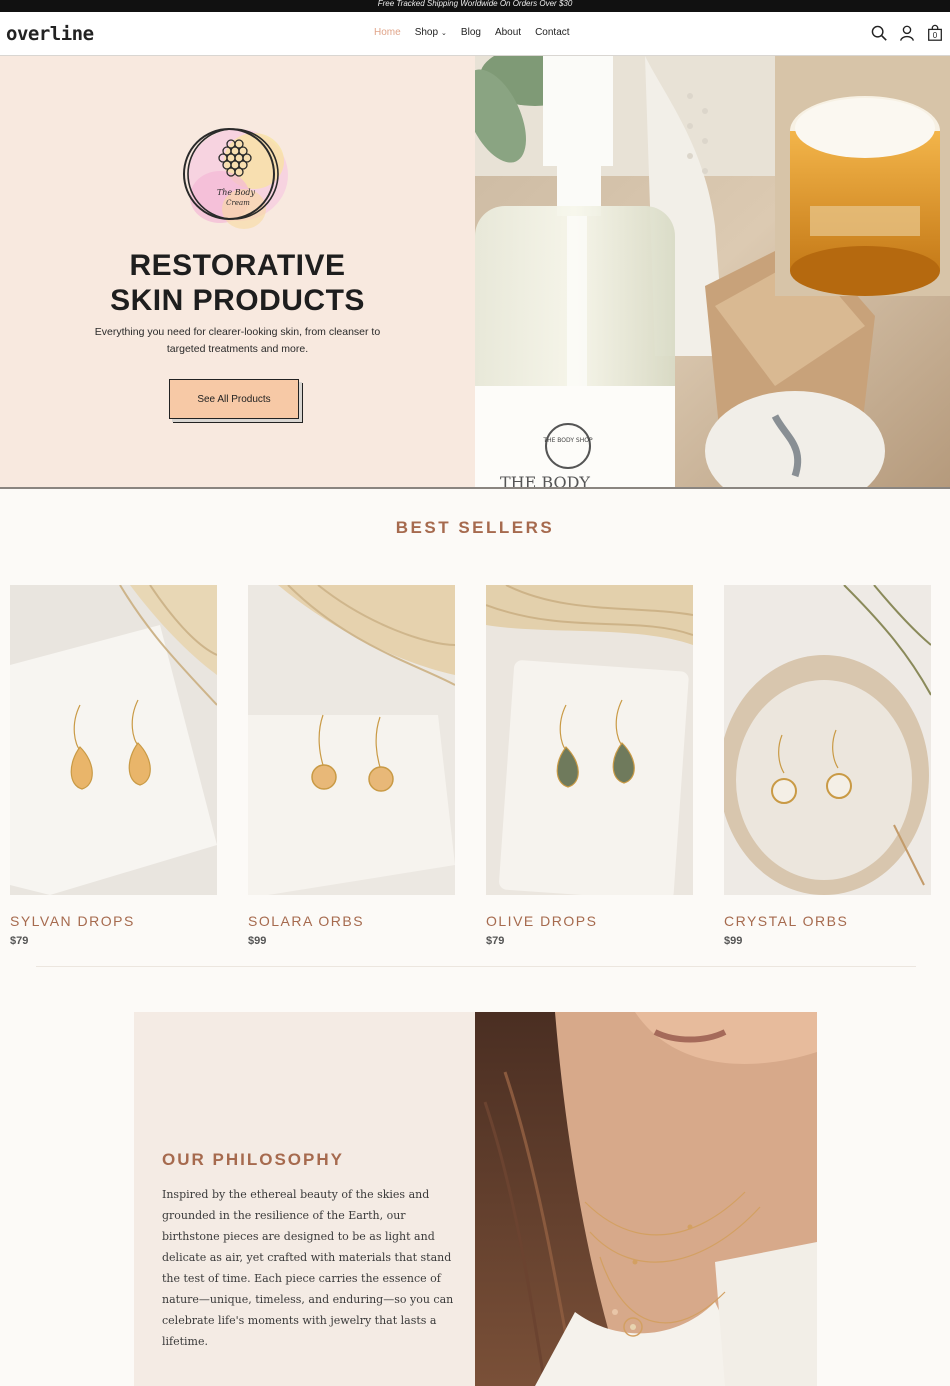 The height and width of the screenshot is (1386, 950). What do you see at coordinates (508, 32) in the screenshot?
I see `nav-about: About` at bounding box center [508, 32].